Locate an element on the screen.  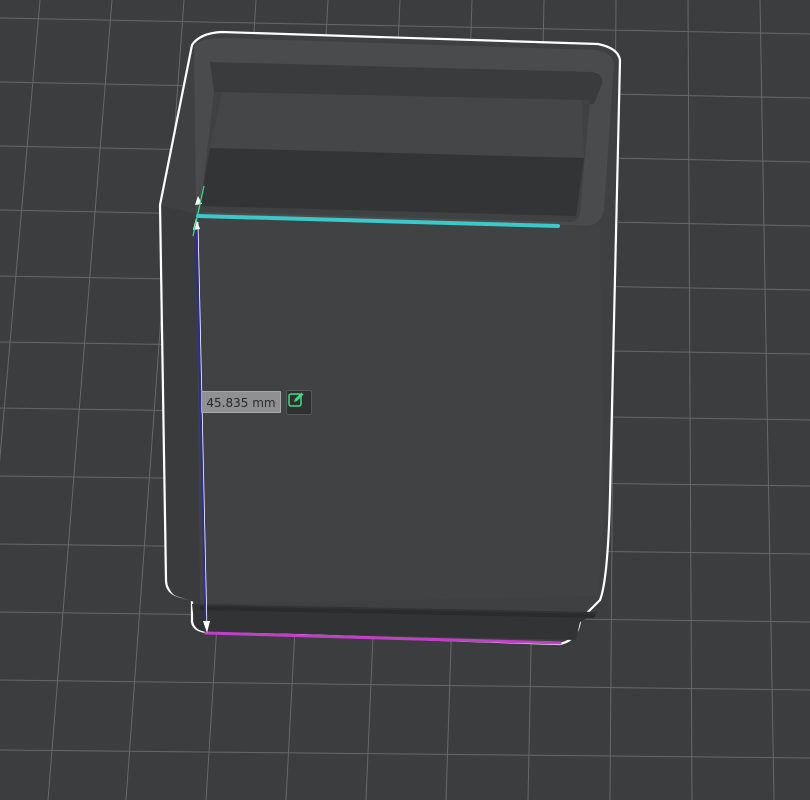
measurement-value-label: 45.835 mm is located at coordinates (241, 402).